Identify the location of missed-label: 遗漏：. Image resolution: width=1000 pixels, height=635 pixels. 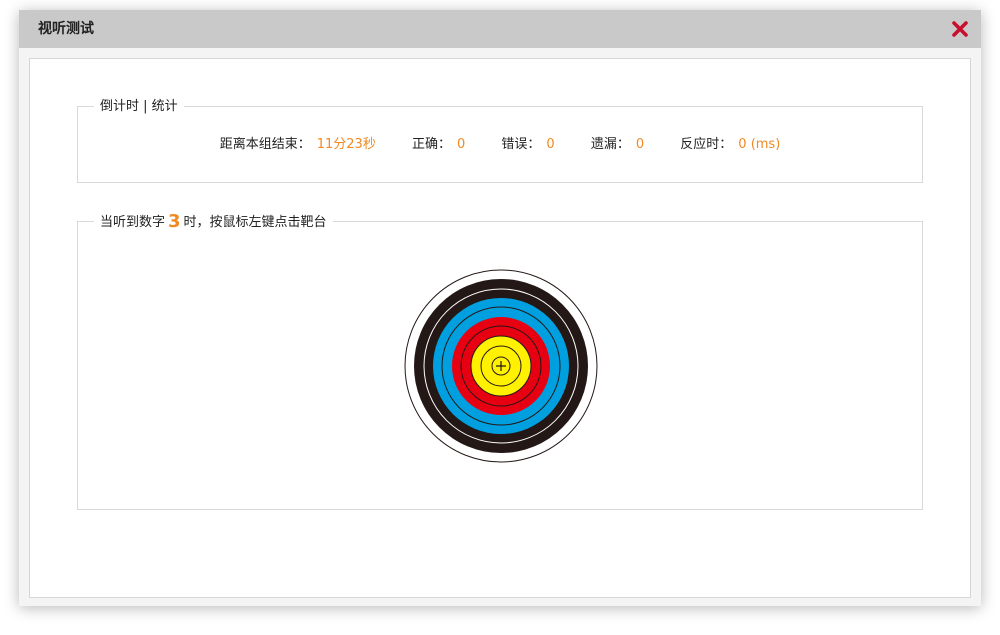
(610, 144).